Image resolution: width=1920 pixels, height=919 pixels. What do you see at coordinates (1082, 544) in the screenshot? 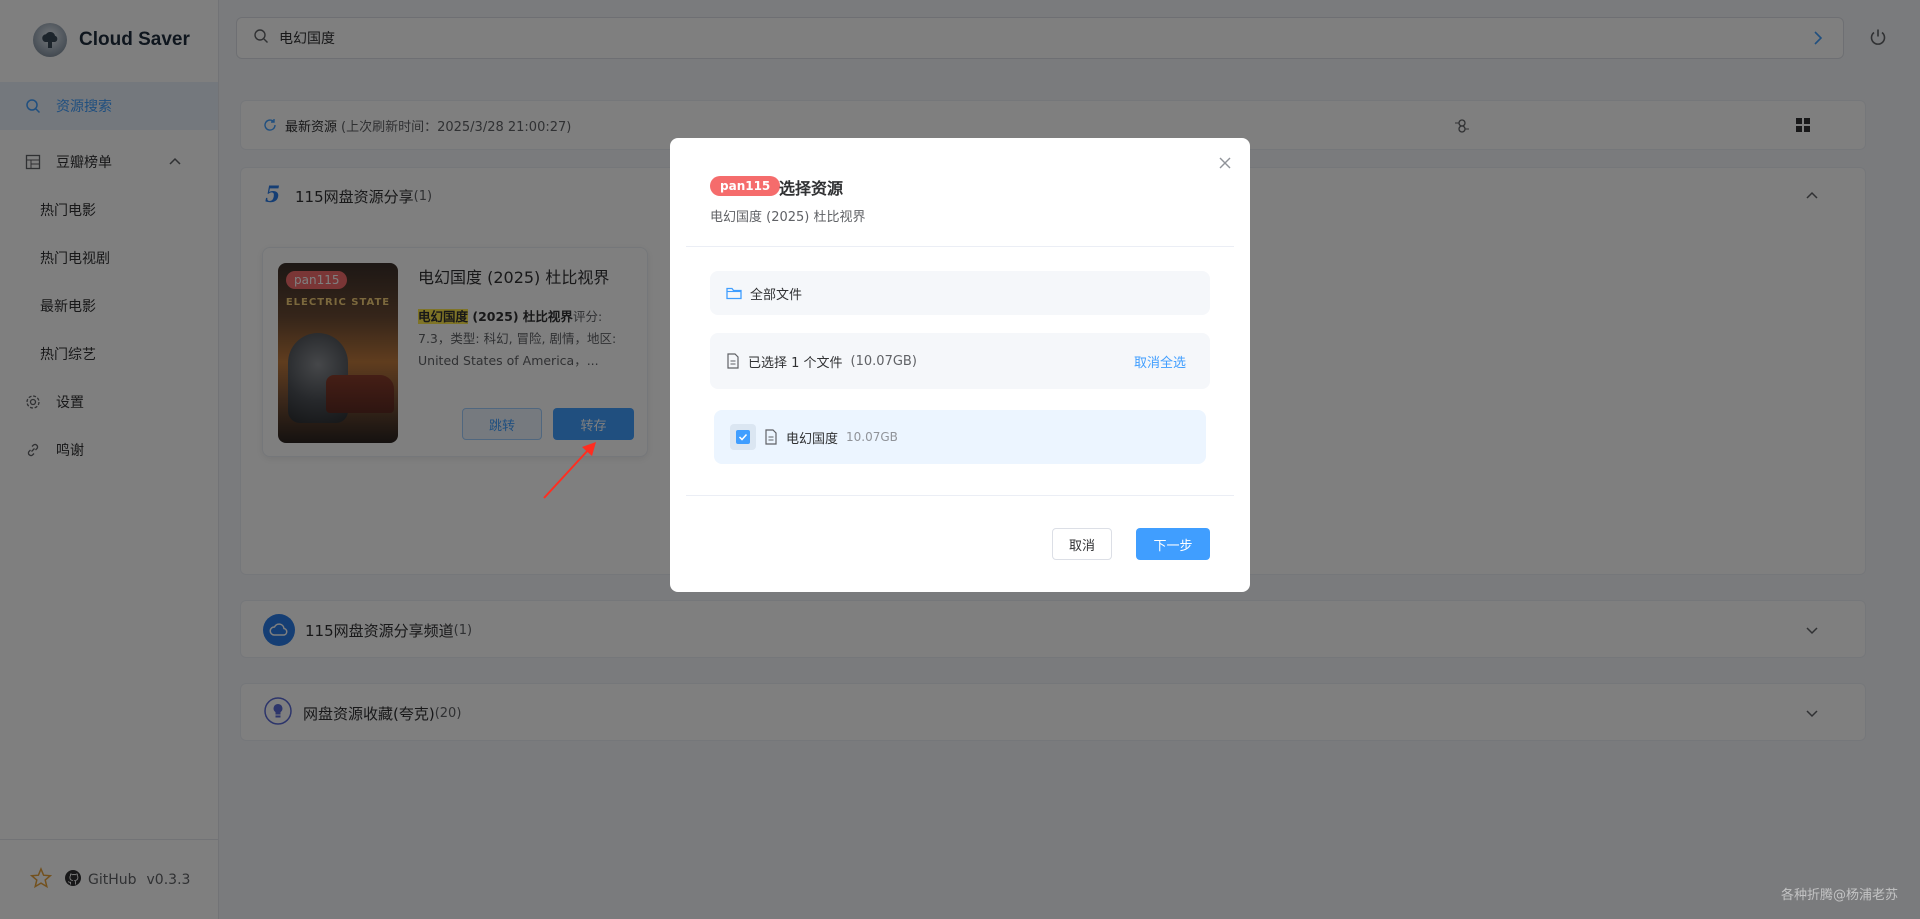
I see `cancel-button: 取消` at bounding box center [1082, 544].